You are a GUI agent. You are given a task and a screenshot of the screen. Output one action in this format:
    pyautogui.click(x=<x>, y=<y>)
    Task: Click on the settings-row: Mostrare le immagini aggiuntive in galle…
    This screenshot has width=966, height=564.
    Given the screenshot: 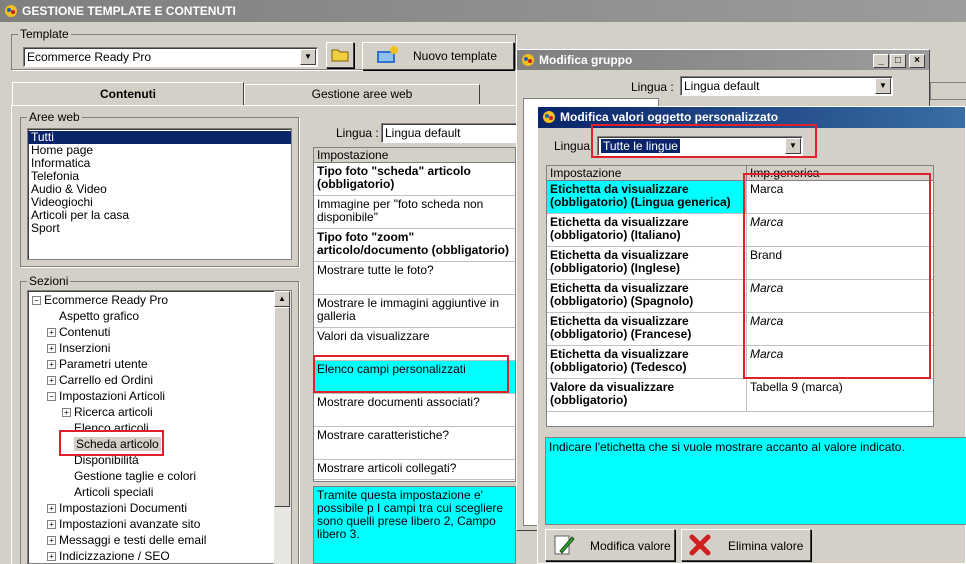 What is the action you would take?
    pyautogui.click(x=414, y=311)
    